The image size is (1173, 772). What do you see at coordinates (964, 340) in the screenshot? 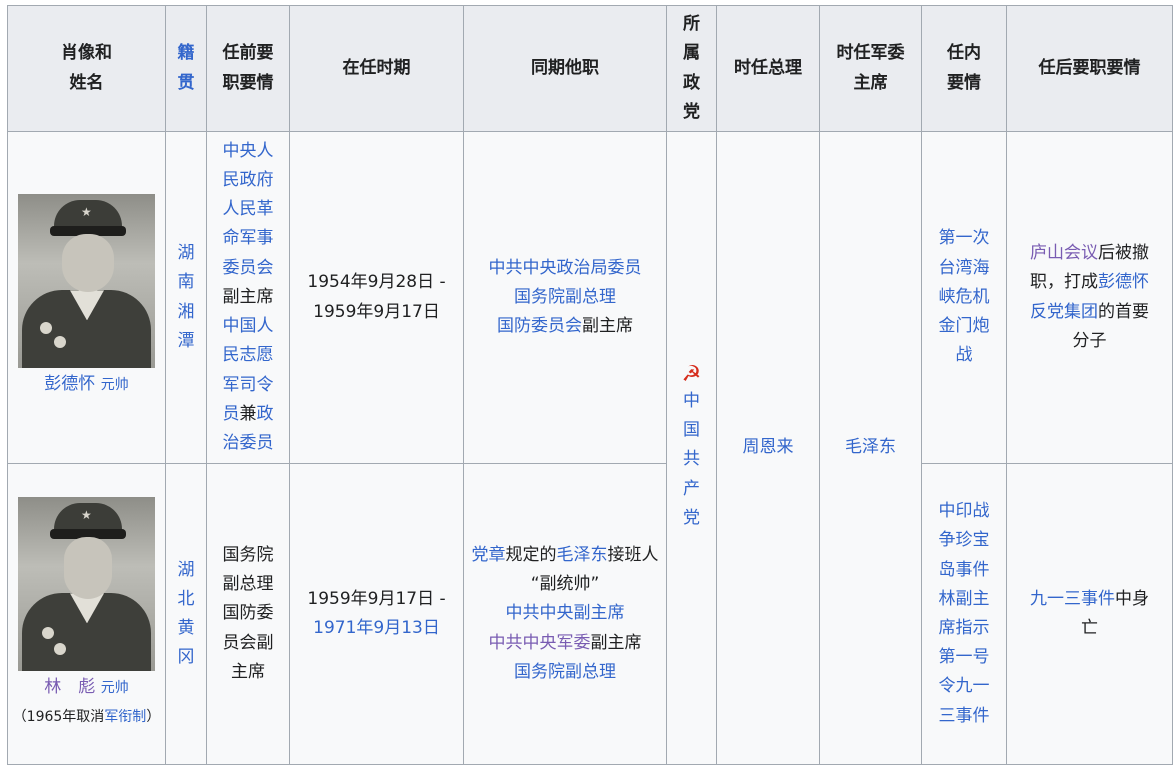
I see `event-link: 金门炮战` at bounding box center [964, 340].